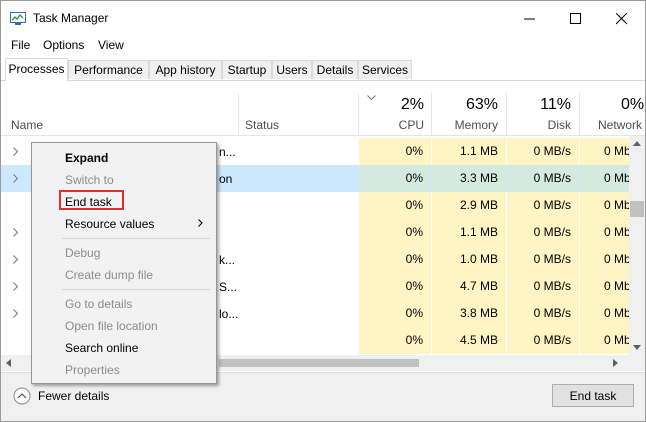 The image size is (646, 422). What do you see at coordinates (111, 45) in the screenshot?
I see `menu-view: View` at bounding box center [111, 45].